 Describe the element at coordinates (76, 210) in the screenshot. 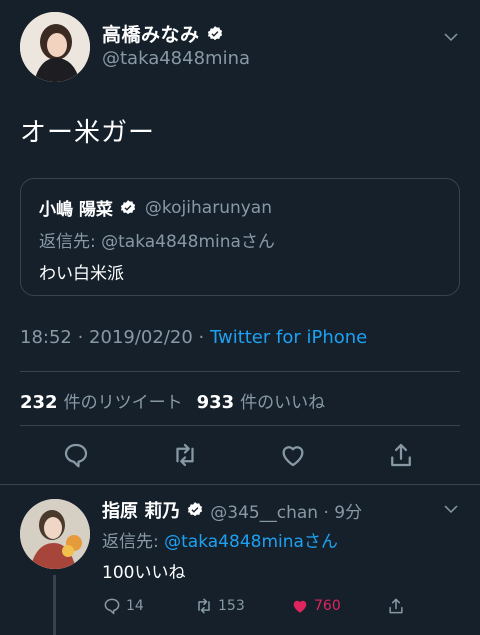

I see `quoted-display-name: 小嶋 陽菜` at that location.